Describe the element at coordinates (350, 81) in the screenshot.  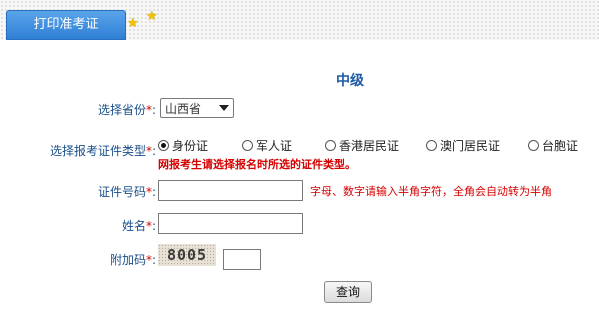
I see `exam-level-title: 中级` at that location.